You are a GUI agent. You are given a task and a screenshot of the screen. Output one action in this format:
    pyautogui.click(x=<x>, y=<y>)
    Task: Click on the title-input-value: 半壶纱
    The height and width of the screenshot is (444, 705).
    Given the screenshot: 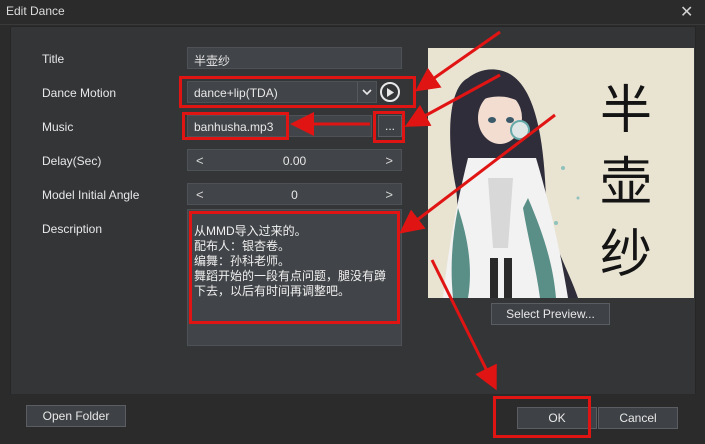 What is the action you would take?
    pyautogui.click(x=212, y=61)
    